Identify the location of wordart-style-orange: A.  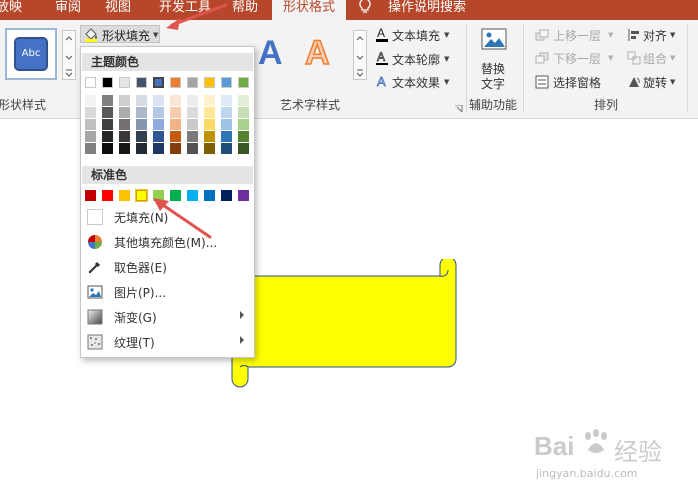
(317, 53).